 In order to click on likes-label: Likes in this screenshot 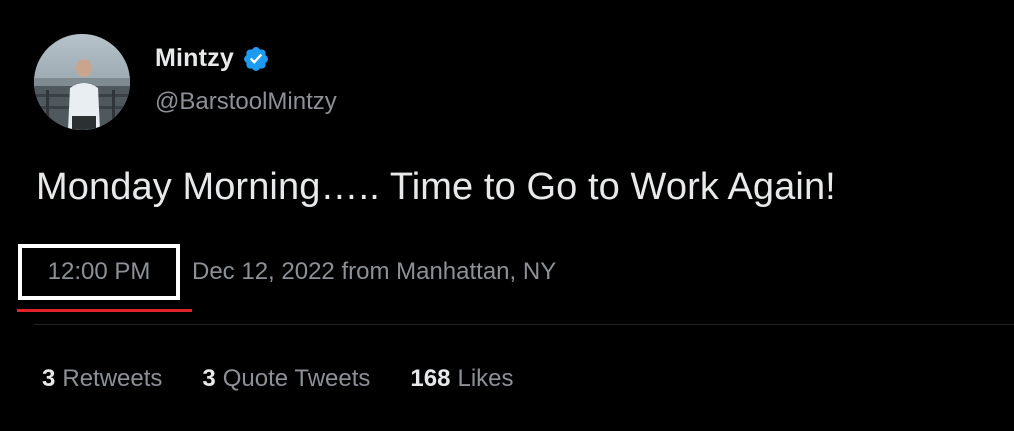, I will do `click(485, 378)`.